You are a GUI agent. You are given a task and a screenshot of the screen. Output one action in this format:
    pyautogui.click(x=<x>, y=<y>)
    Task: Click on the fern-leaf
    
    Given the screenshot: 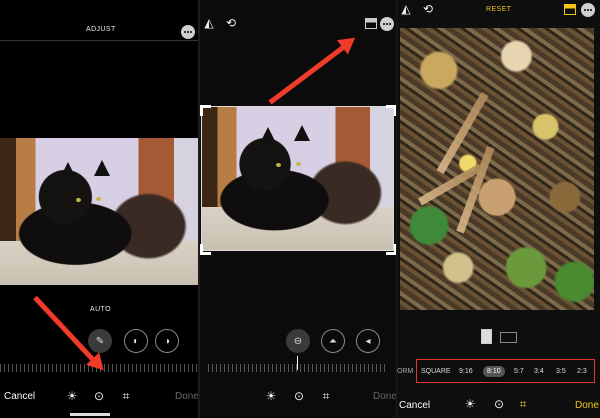 What is the action you would take?
    pyautogui.click(x=475, y=190)
    